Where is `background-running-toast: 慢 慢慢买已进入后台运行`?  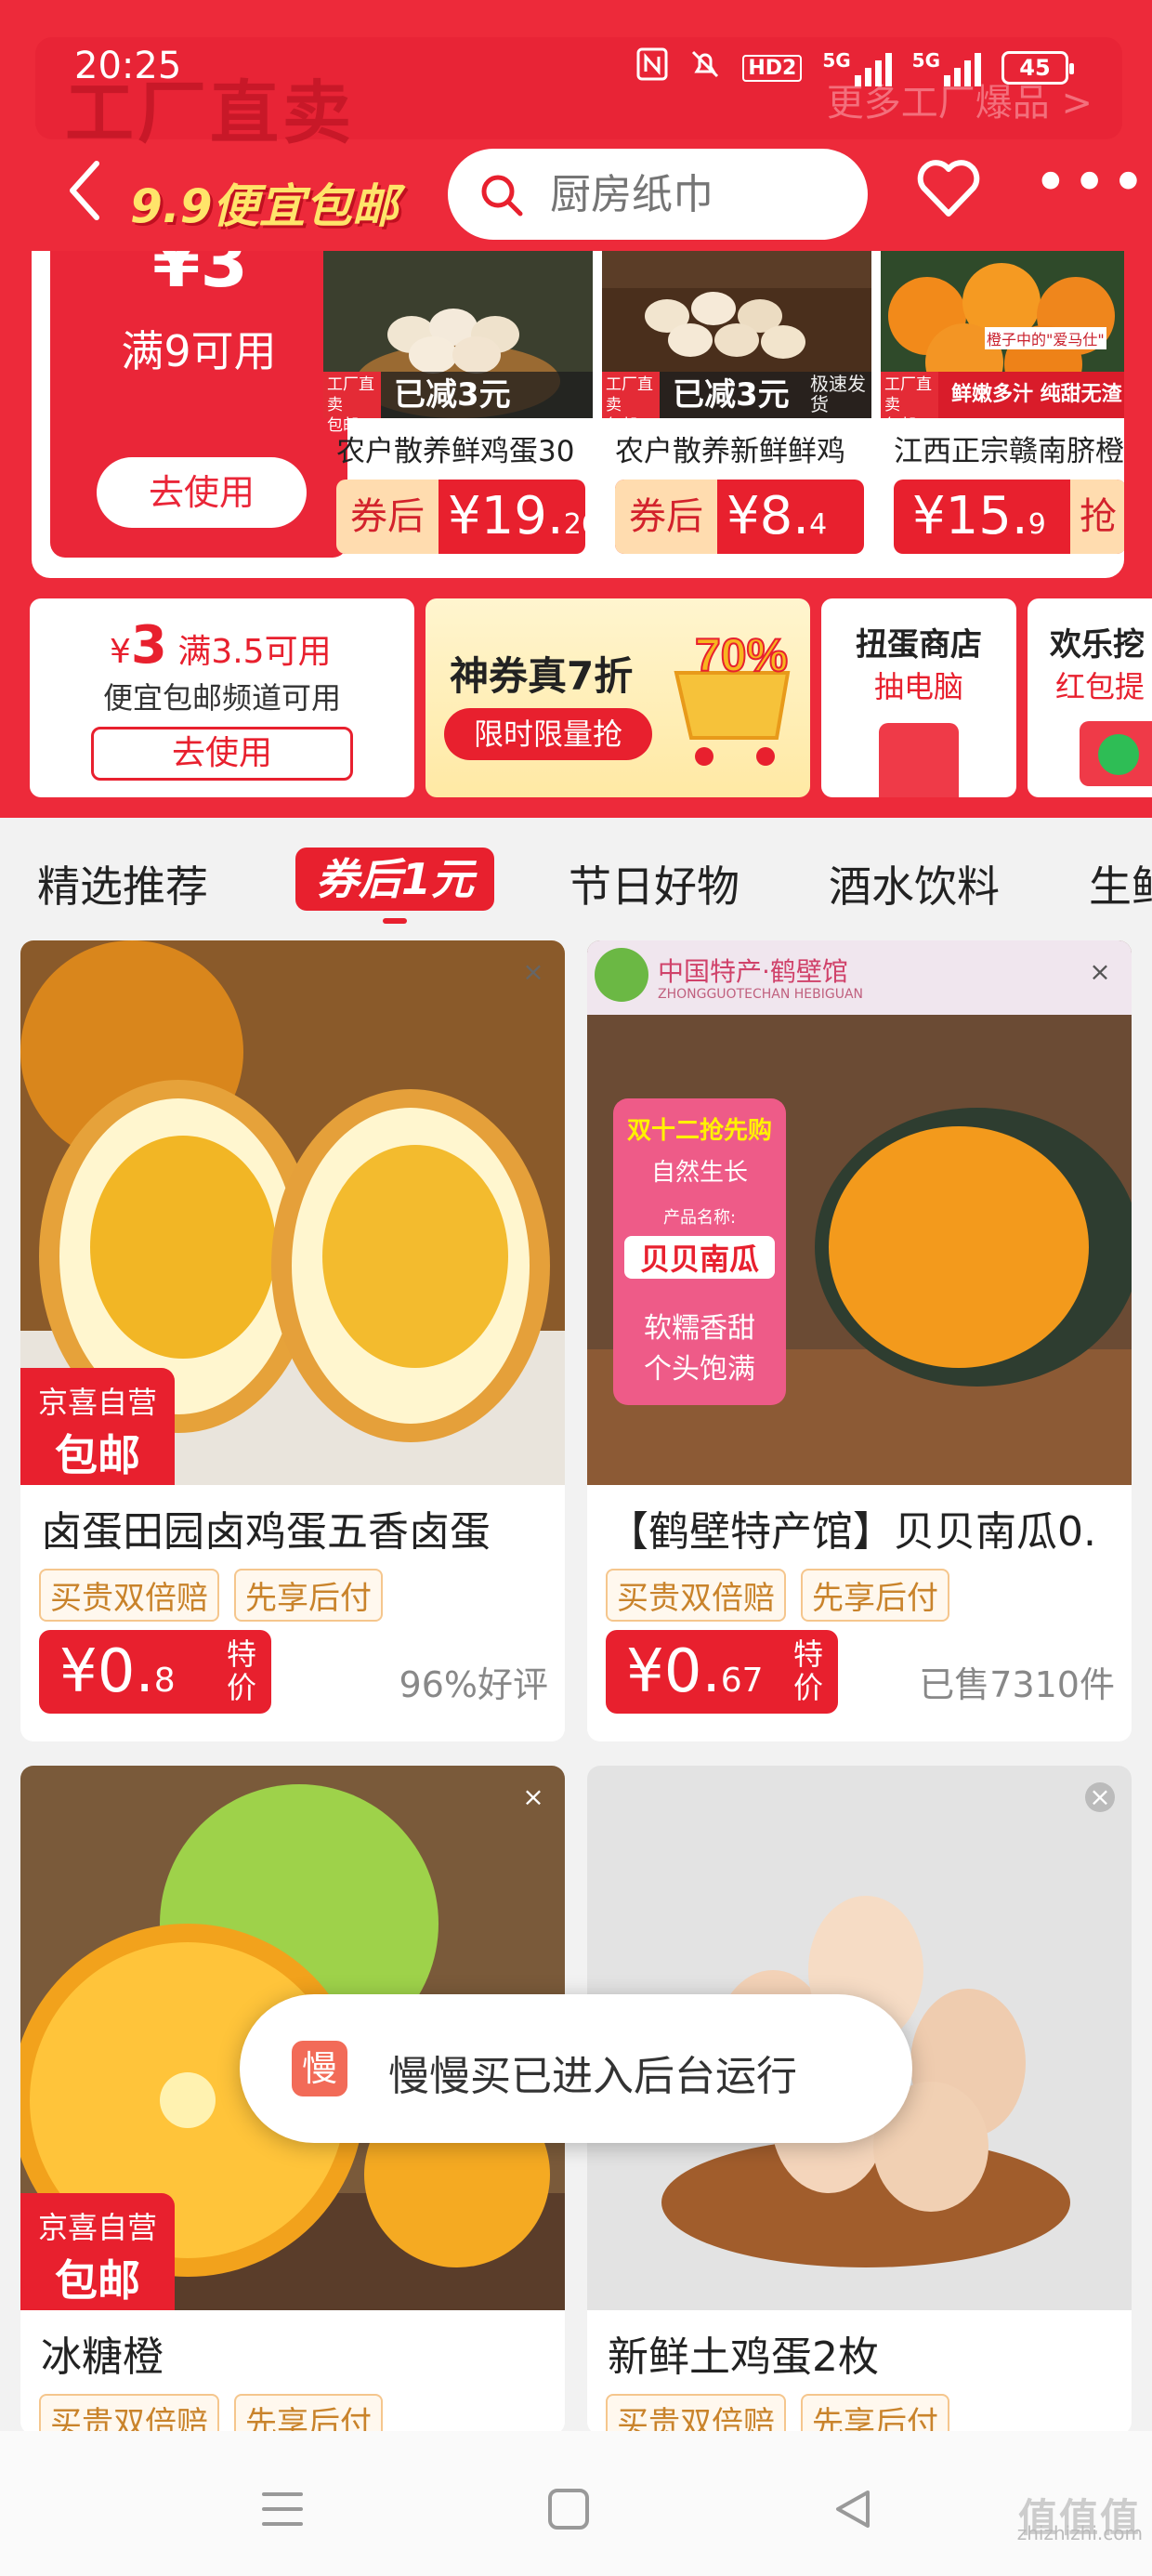
background-running-toast: 慢 慢慢买已进入后台运行 is located at coordinates (576, 2068).